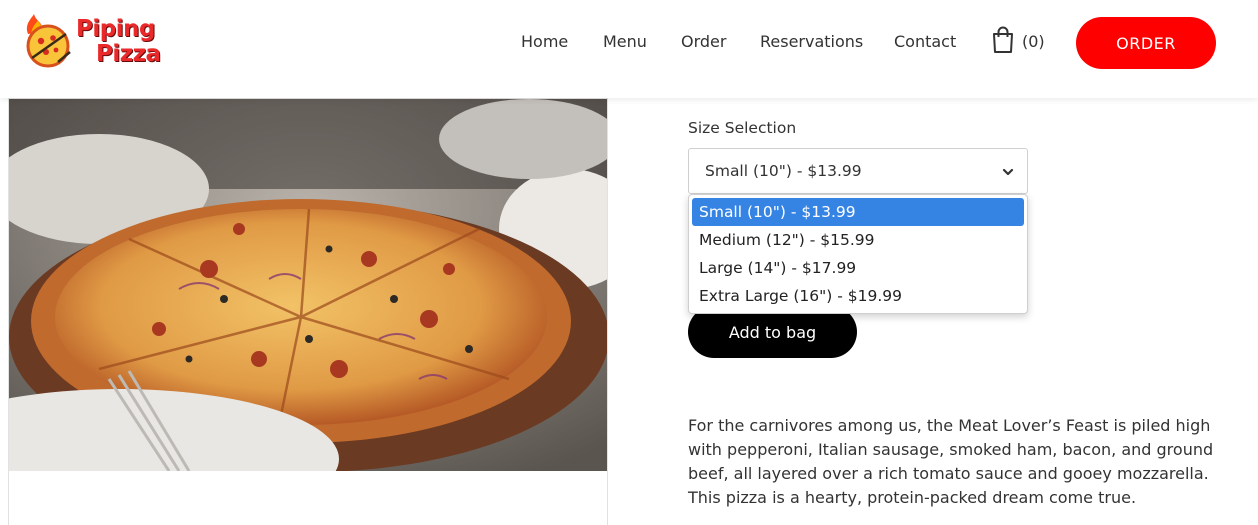  What do you see at coordinates (703, 41) in the screenshot?
I see `nav-order: Order` at bounding box center [703, 41].